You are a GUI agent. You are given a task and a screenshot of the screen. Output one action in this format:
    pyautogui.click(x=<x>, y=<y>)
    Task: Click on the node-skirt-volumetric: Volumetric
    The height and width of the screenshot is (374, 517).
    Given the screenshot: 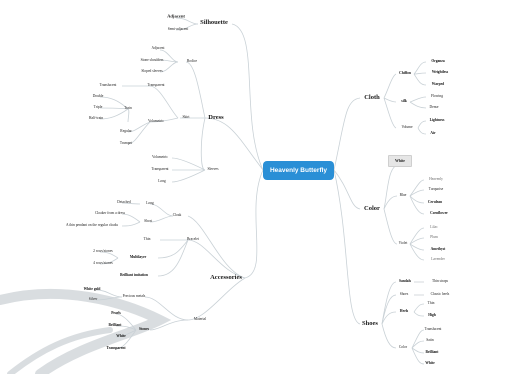 What is the action you would take?
    pyautogui.click(x=156, y=122)
    